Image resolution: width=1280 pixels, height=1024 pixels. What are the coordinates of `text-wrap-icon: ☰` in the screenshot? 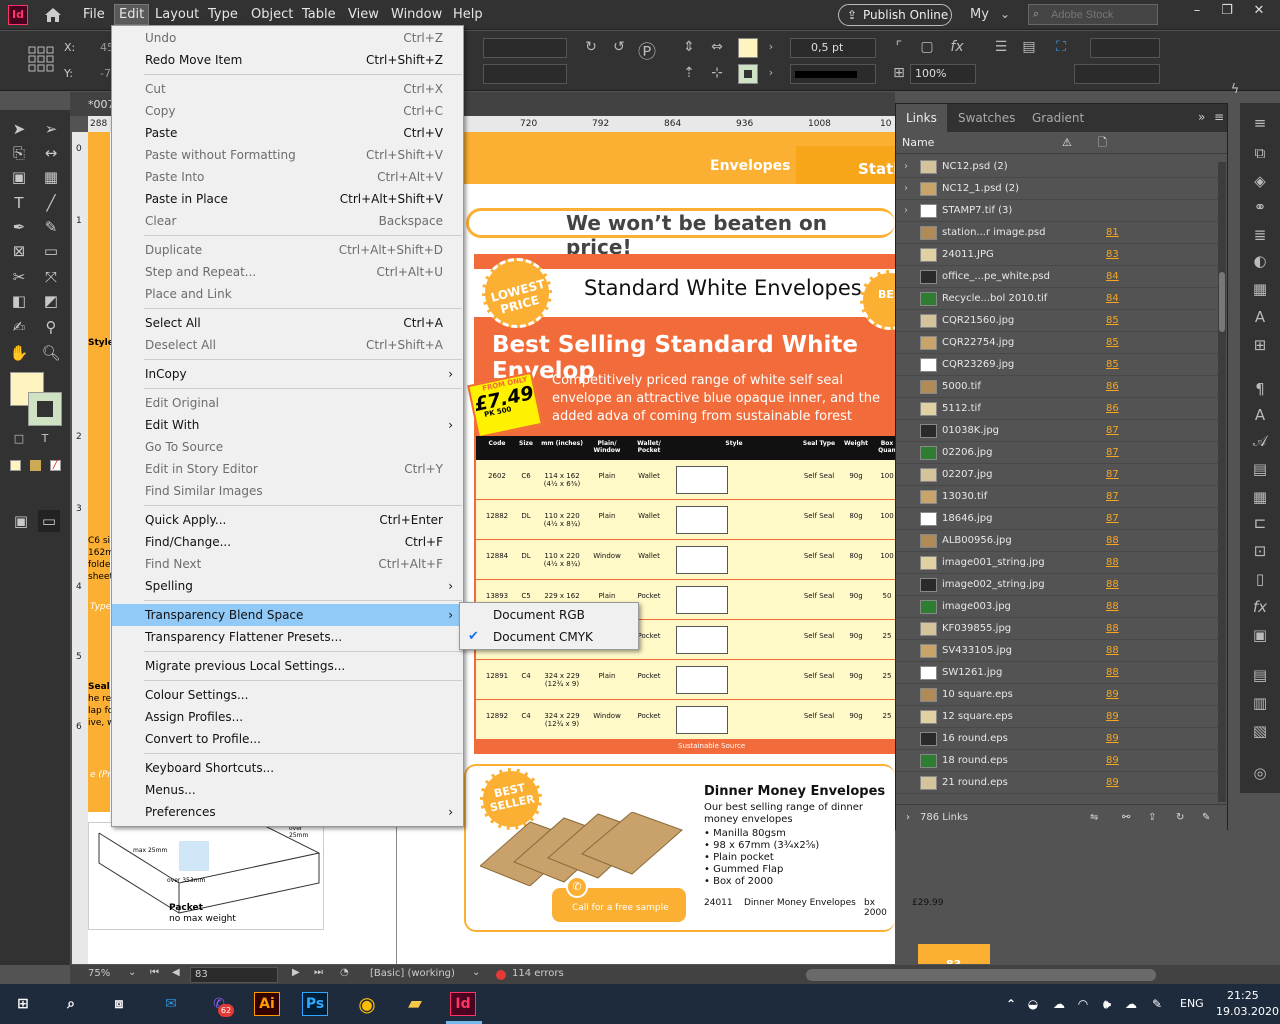 It's located at (1001, 47).